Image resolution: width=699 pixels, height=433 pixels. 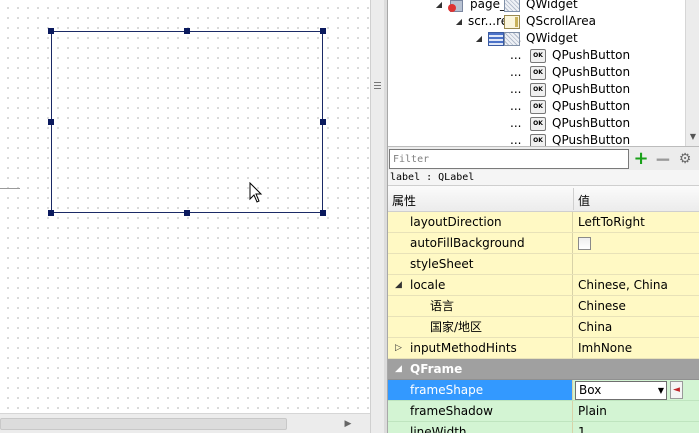 I want to click on resize-handle-right, so click(x=323, y=122).